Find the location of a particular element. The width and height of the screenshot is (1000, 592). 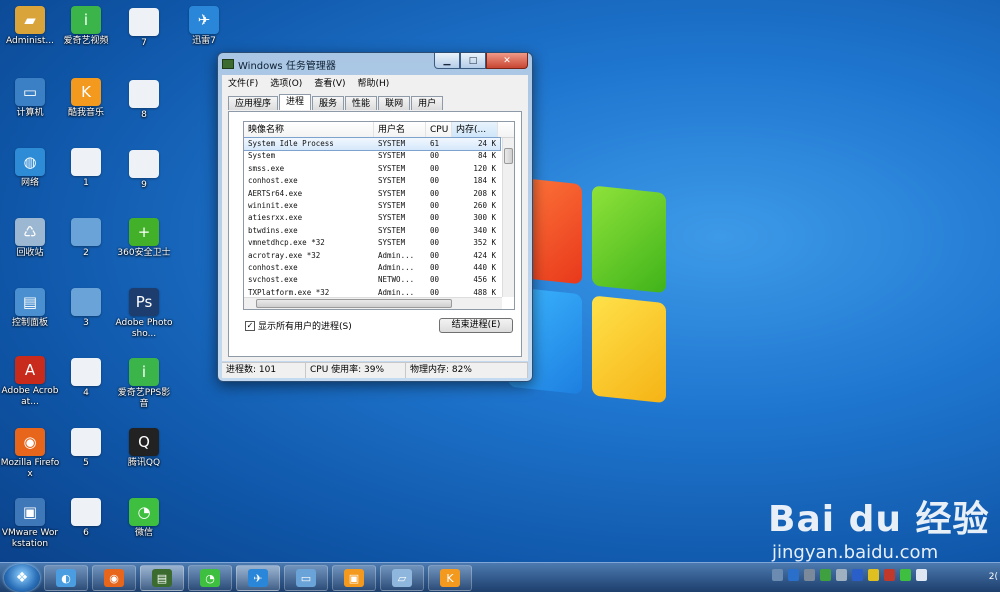

horizontal-scrollbar is located at coordinates (373, 303).